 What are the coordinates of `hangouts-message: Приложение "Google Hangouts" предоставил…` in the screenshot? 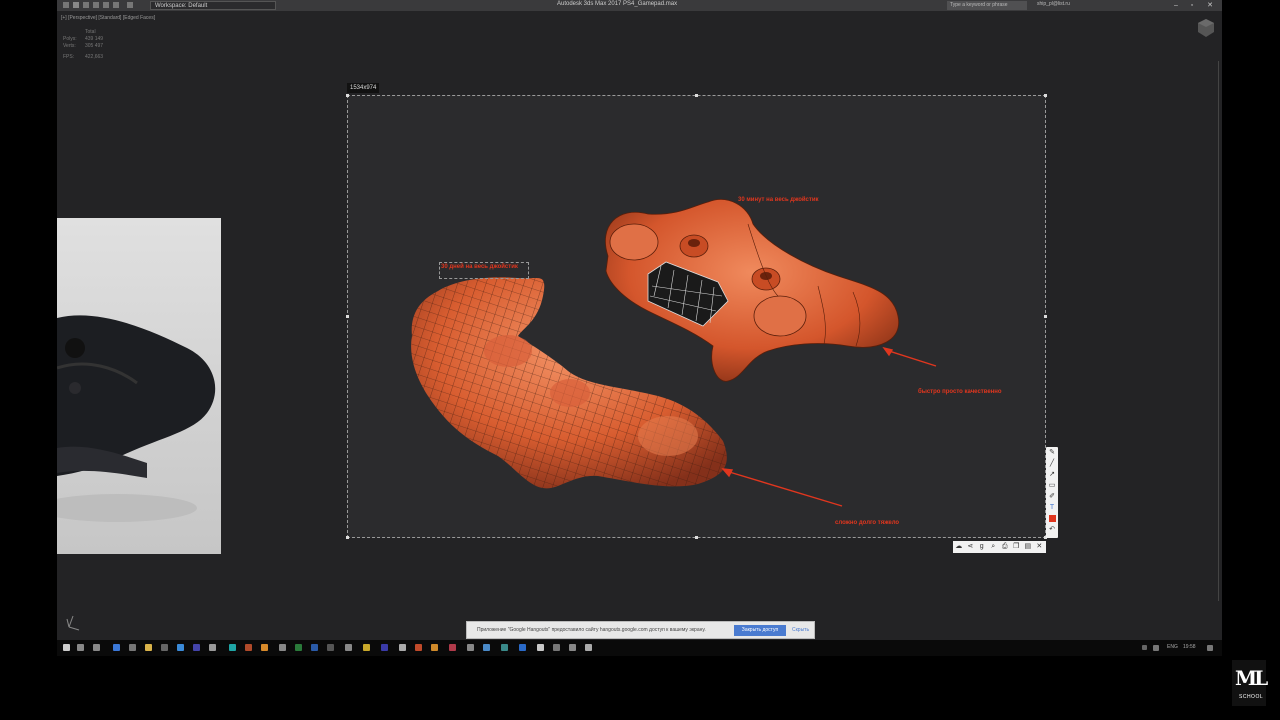 It's located at (591, 630).